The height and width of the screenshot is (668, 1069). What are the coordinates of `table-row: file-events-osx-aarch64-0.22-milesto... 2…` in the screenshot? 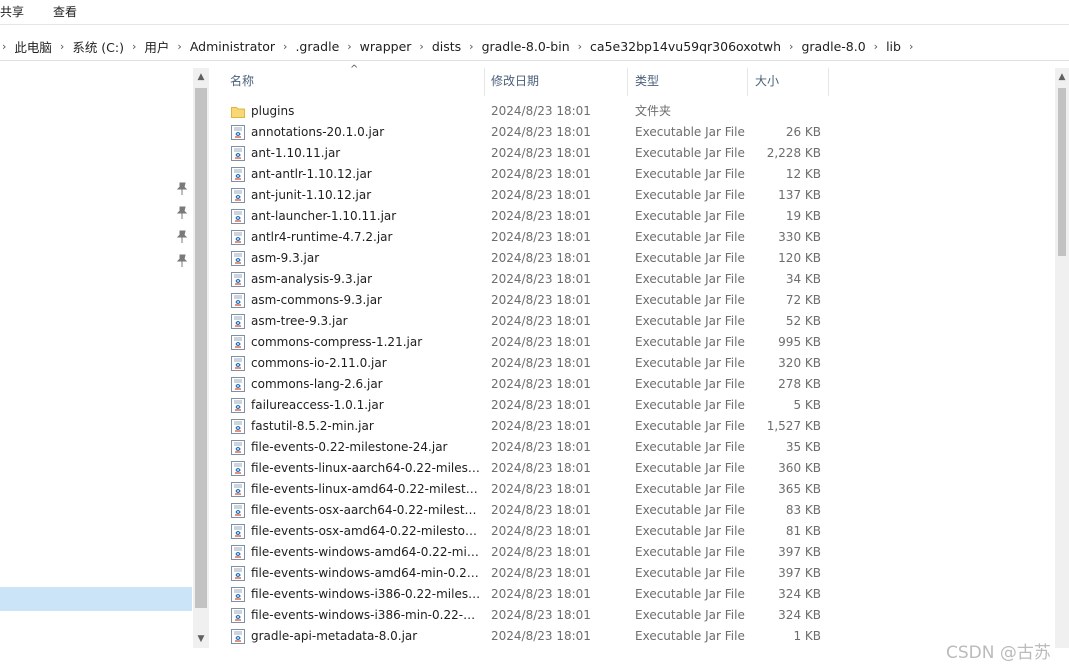 It's located at (630, 510).